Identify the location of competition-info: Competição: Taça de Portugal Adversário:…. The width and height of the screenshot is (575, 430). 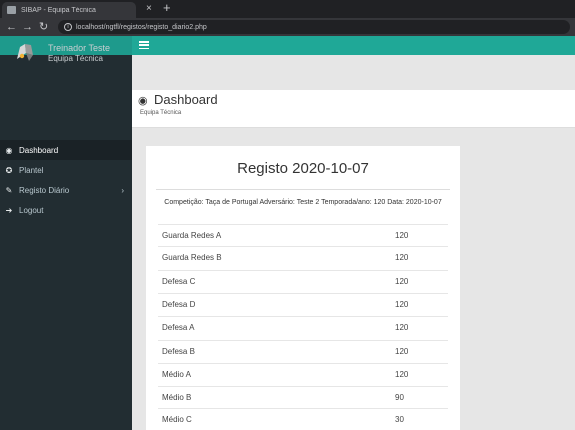
(303, 202).